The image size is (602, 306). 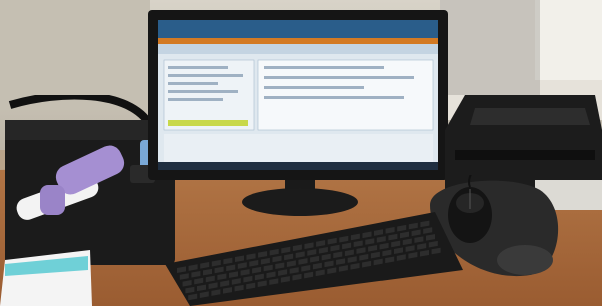 I want to click on paper-sheet, so click(x=46, y=278).